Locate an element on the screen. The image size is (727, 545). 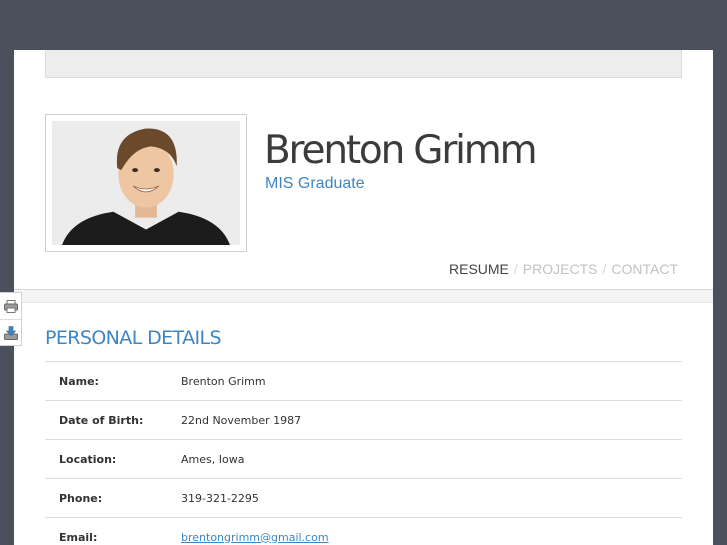
profile-photo-frame is located at coordinates (146, 183).